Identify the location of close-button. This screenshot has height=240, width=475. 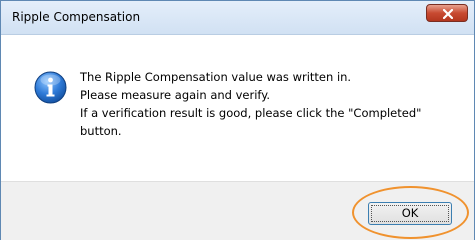
(447, 13).